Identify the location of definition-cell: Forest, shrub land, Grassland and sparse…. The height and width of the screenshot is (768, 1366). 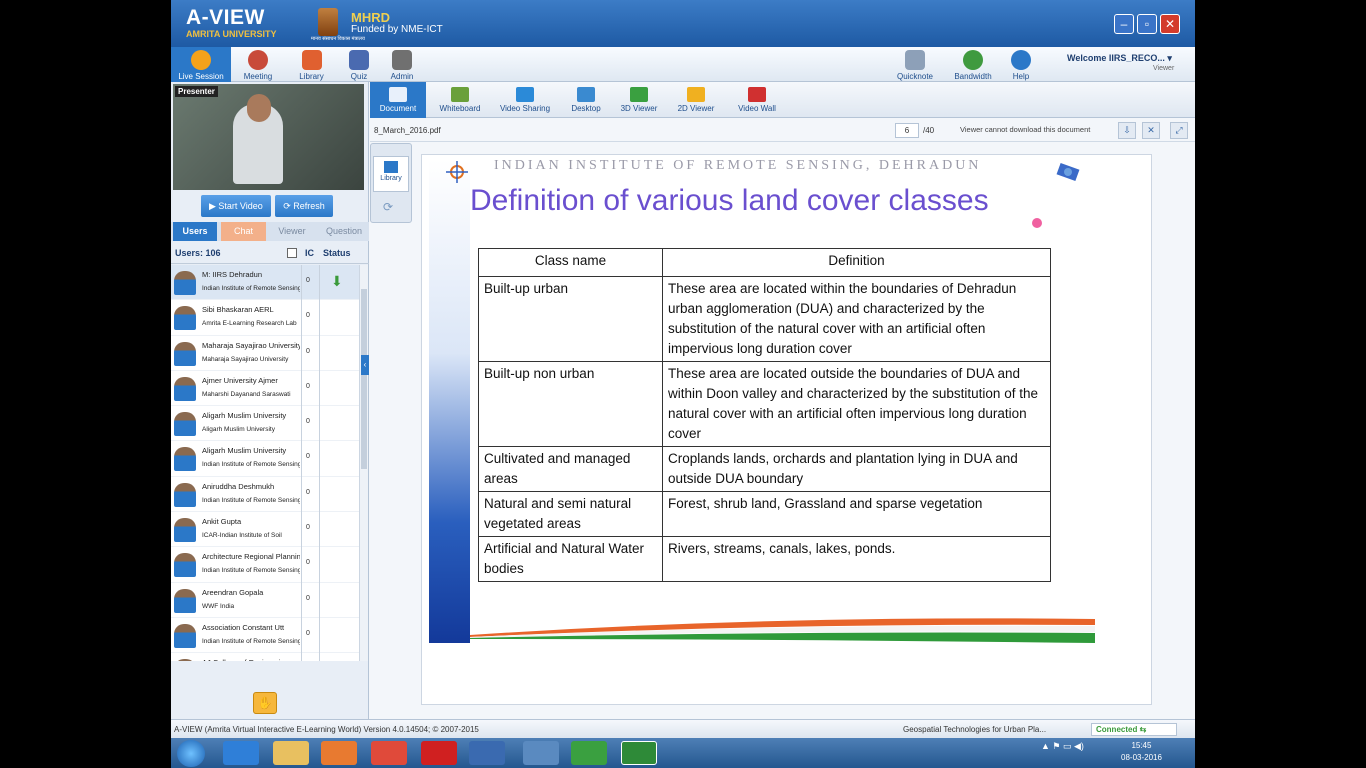
(856, 514).